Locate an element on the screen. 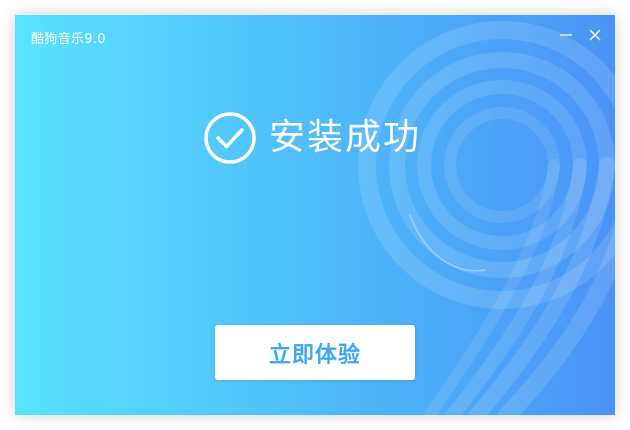 This screenshot has width=630, height=430. close-button is located at coordinates (595, 35).